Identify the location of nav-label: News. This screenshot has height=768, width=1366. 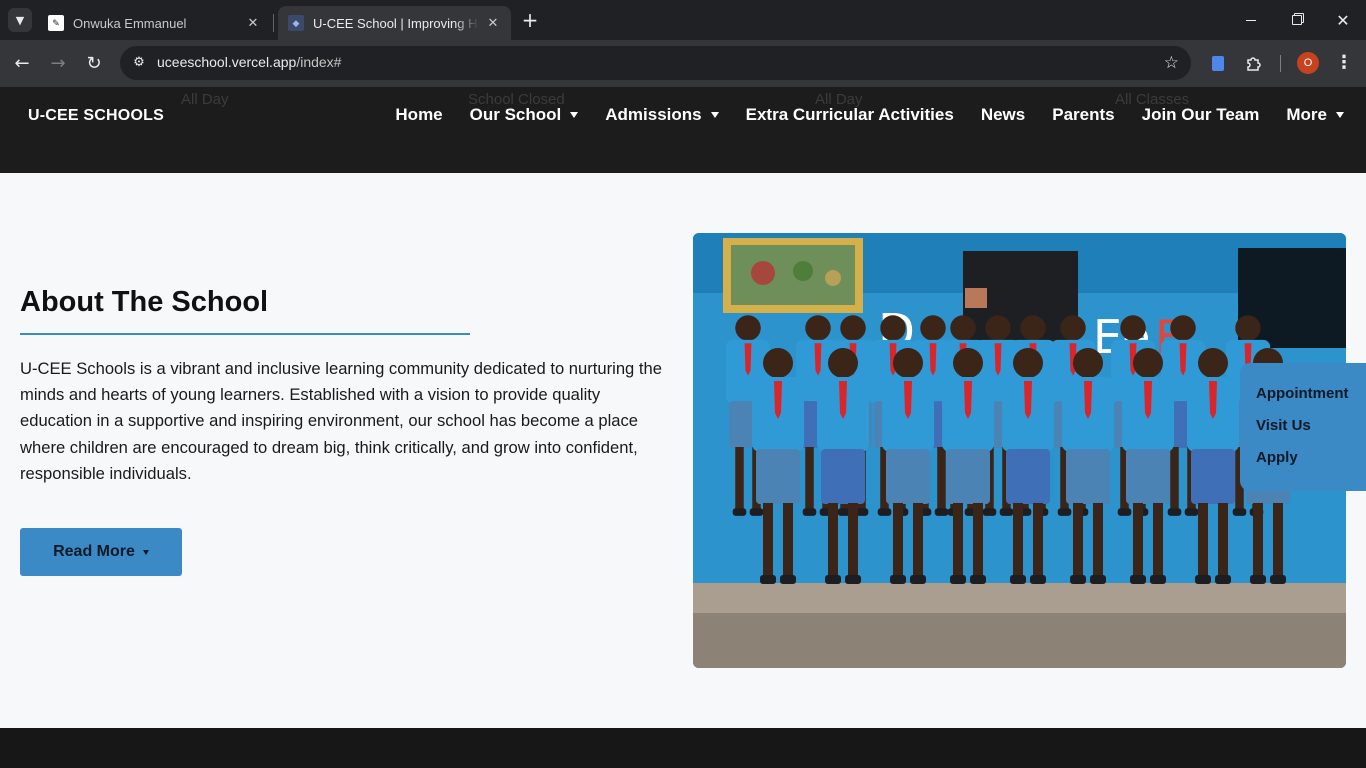
(1003, 114).